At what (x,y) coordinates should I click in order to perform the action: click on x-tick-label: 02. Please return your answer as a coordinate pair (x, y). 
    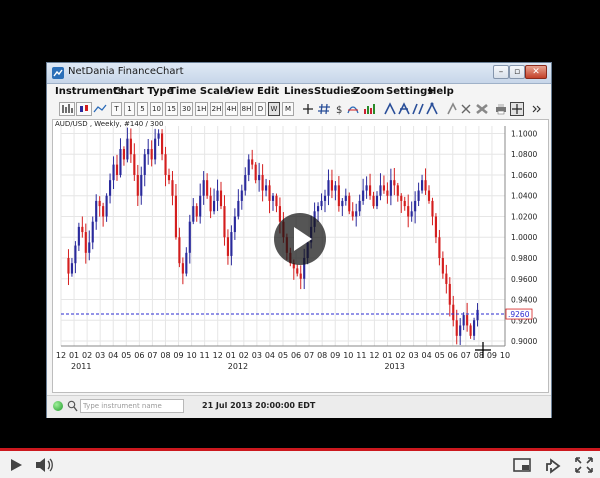
    Looking at the image, I should click on (400, 355).